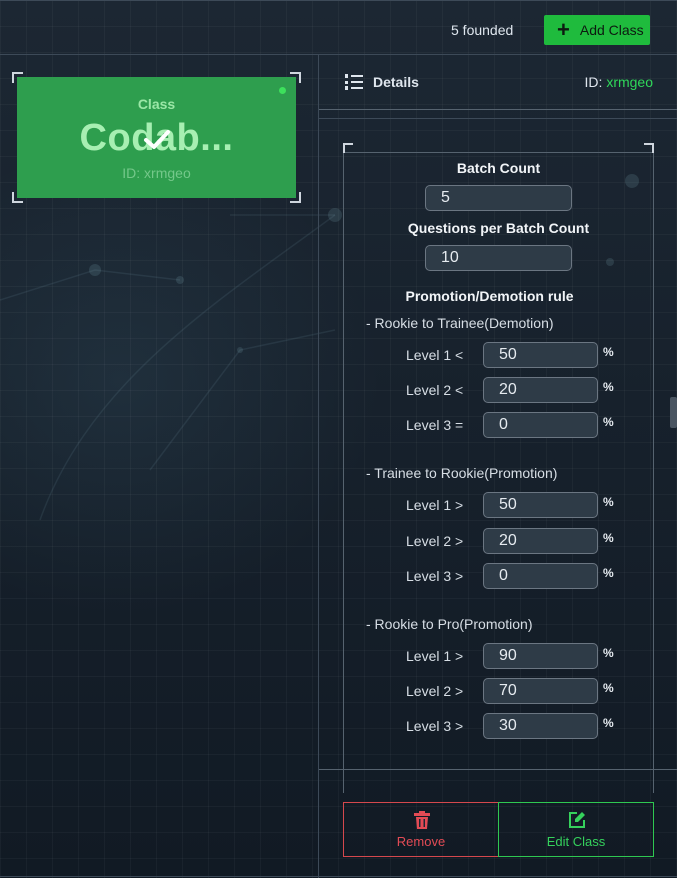 The image size is (677, 878). Describe the element at coordinates (576, 829) in the screenshot. I see `edit-class-button: Edit Class` at that location.